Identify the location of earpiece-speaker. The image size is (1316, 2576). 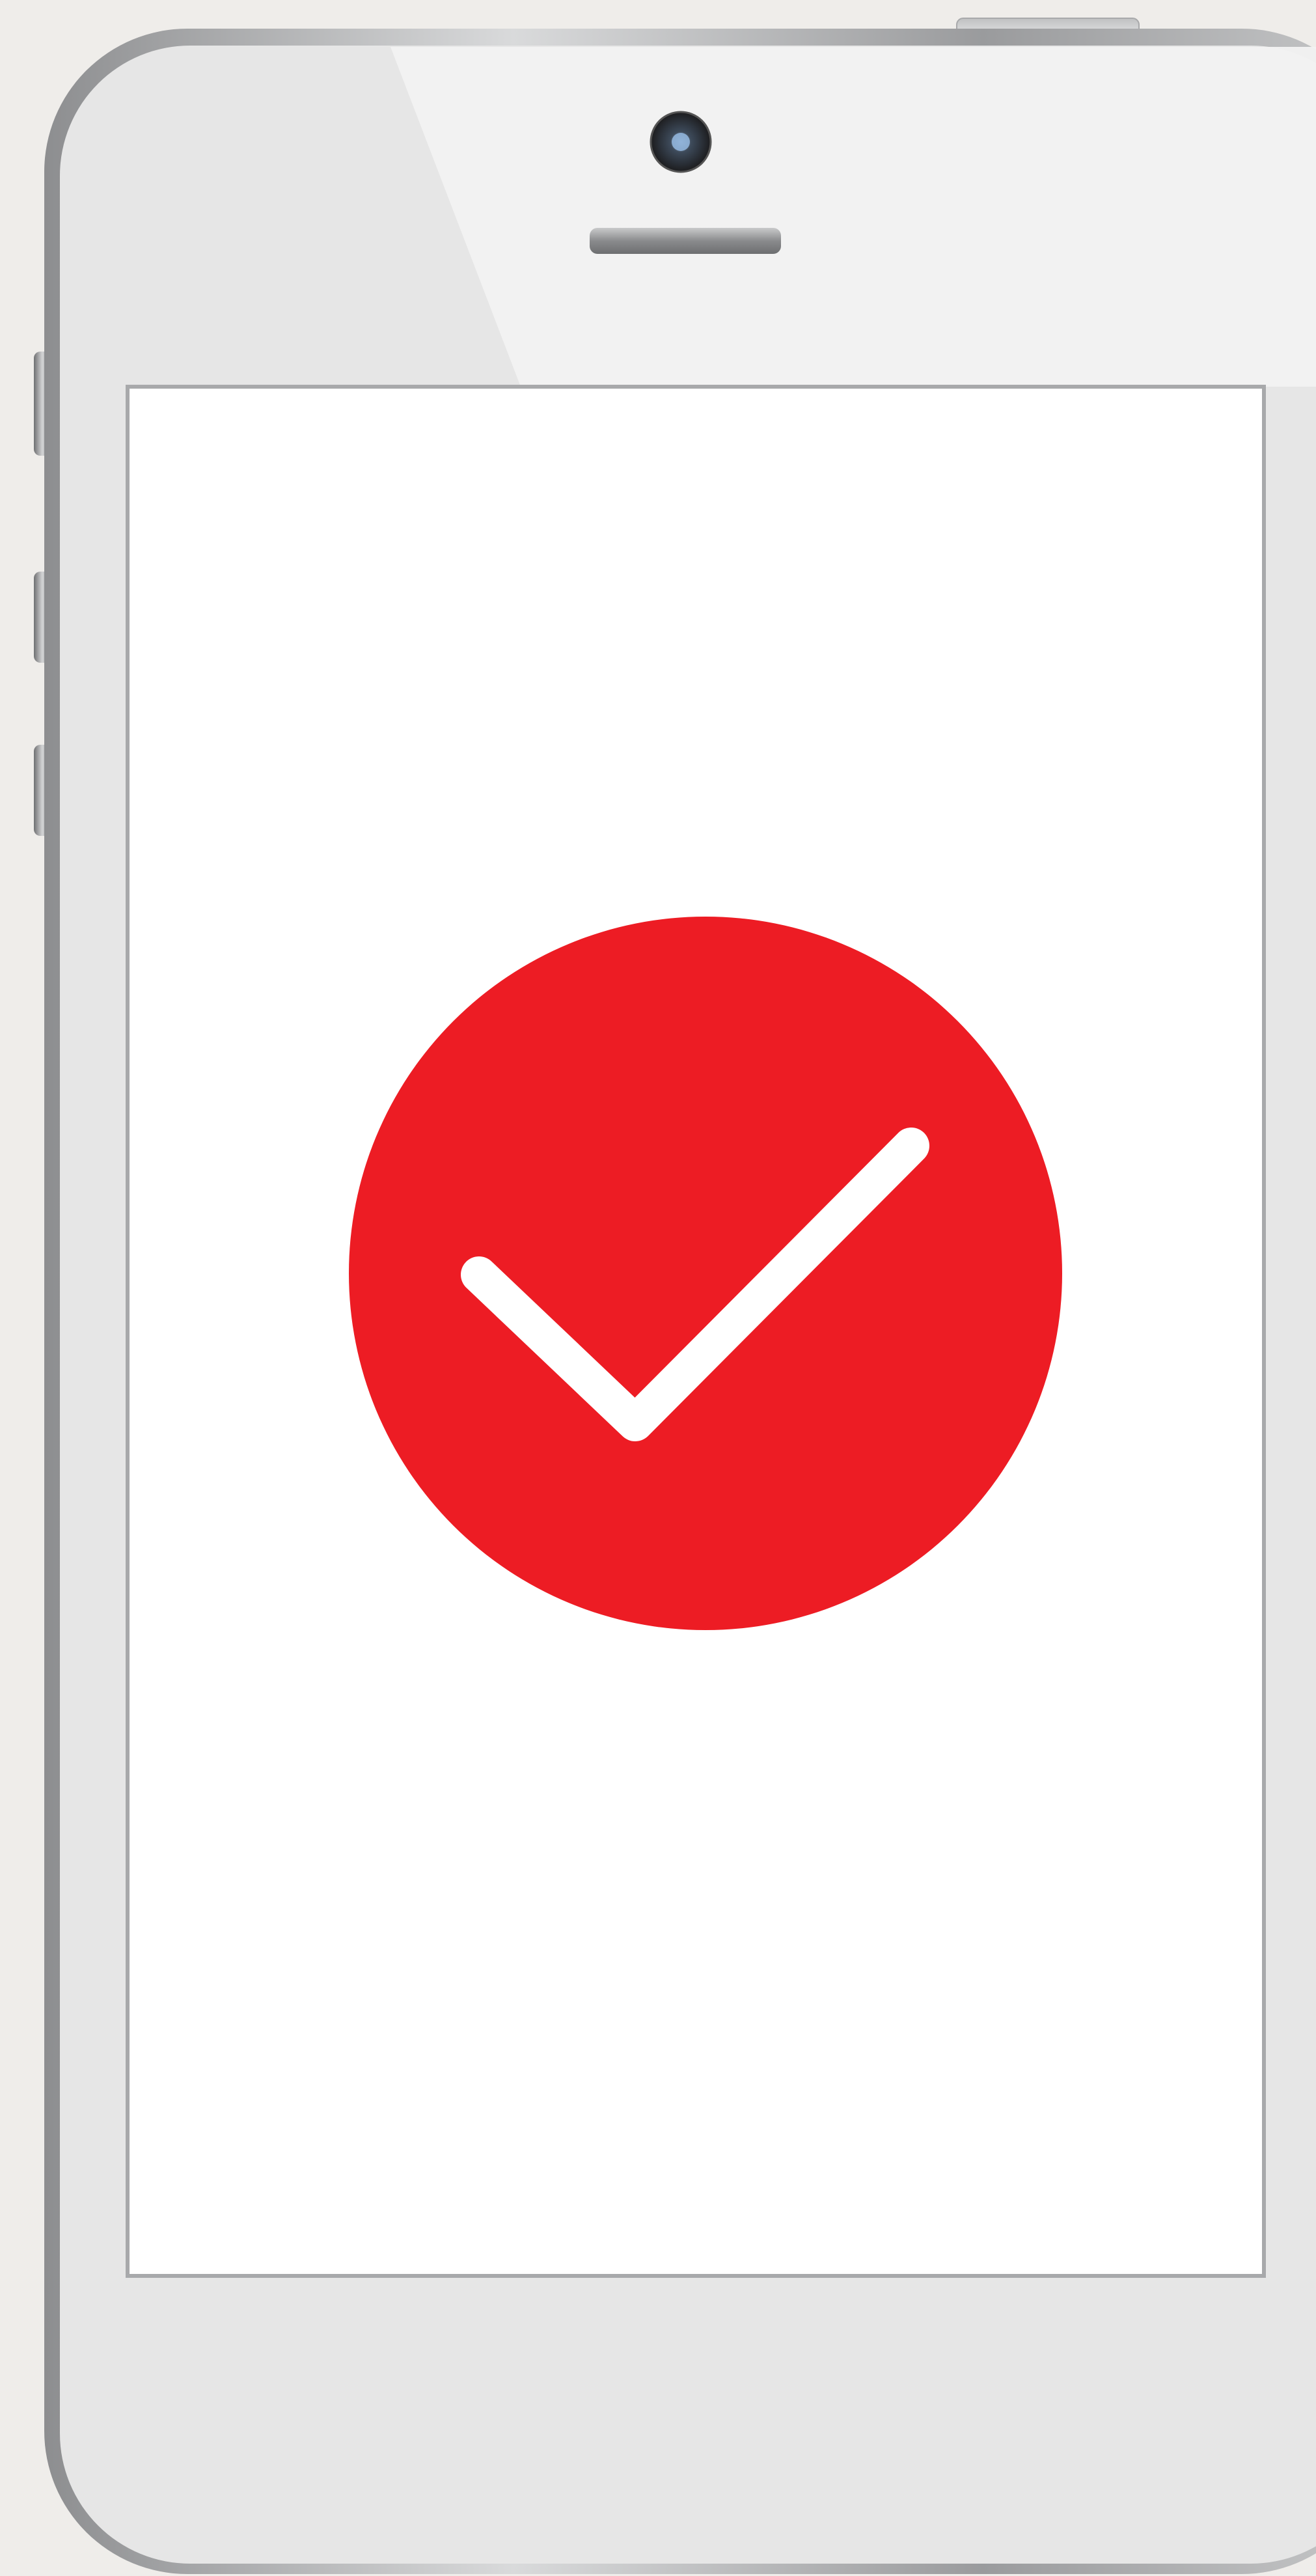
(685, 241).